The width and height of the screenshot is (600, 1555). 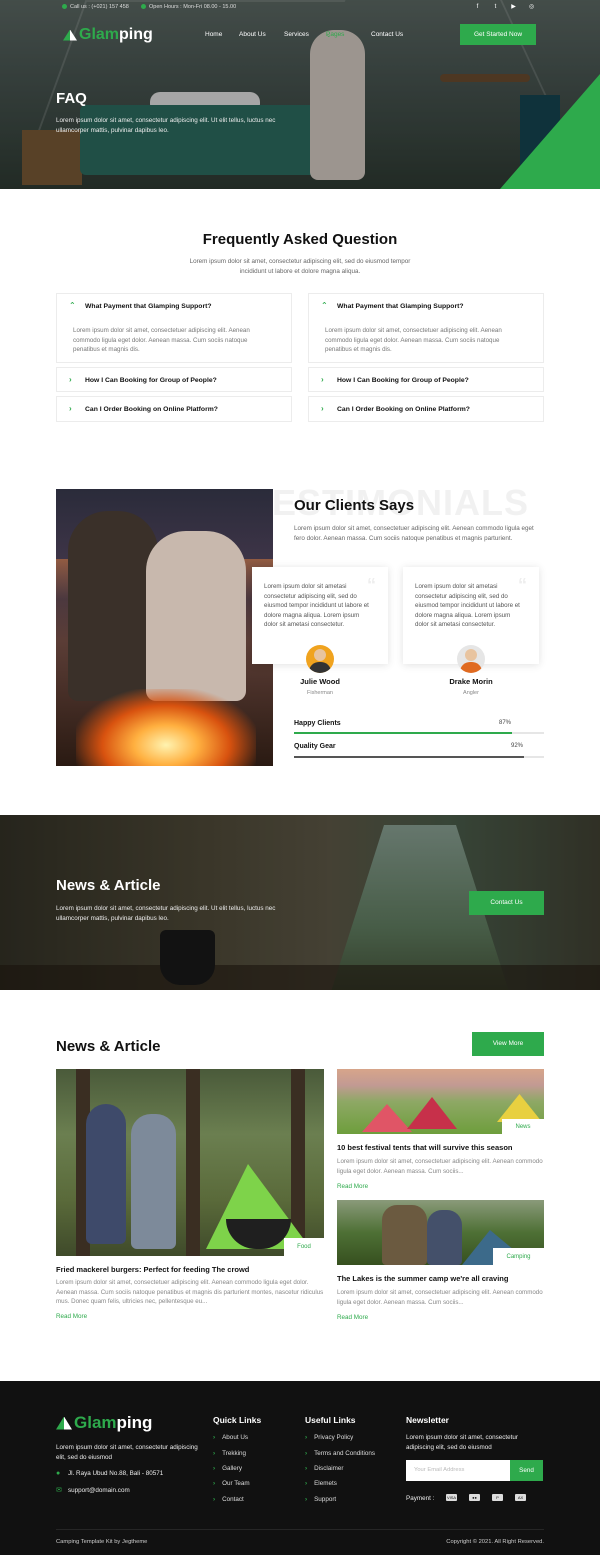 What do you see at coordinates (495, 7) in the screenshot?
I see `twitter-icon: t` at bounding box center [495, 7].